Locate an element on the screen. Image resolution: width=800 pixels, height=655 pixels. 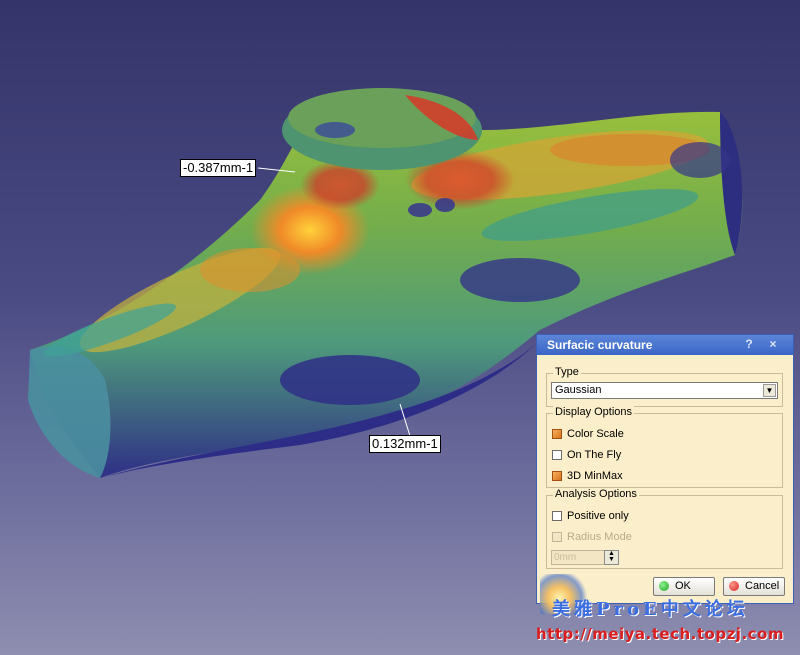
ok-label: OK is located at coordinates (683, 586).